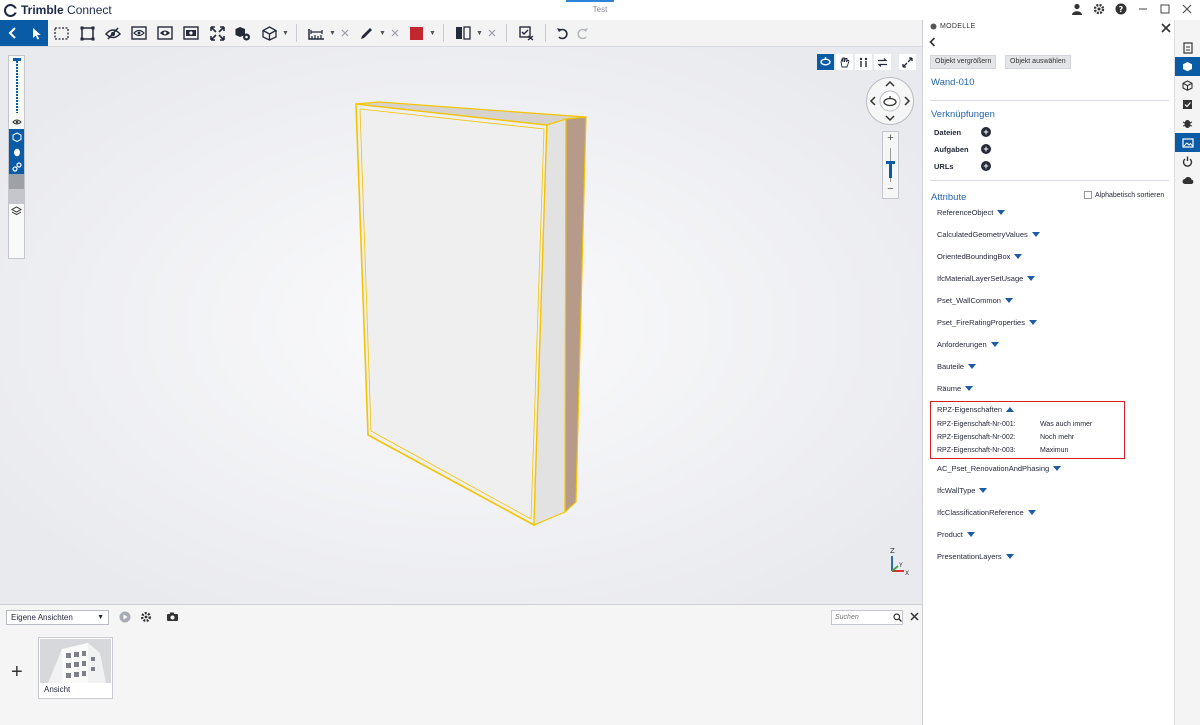  I want to click on close-panel-icon, so click(914, 618).